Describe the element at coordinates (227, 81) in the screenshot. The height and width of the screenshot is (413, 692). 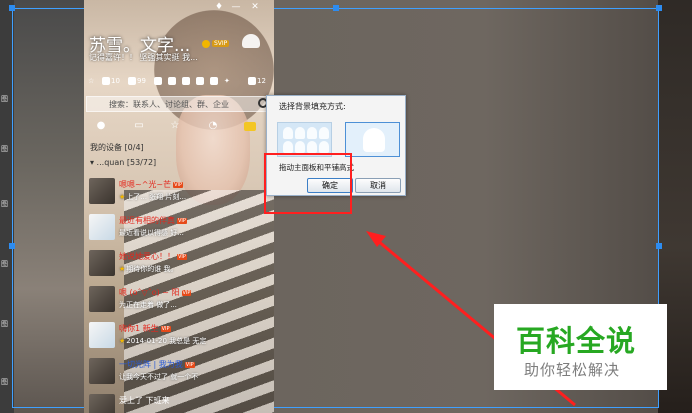
I see `more-icon: ✦` at that location.